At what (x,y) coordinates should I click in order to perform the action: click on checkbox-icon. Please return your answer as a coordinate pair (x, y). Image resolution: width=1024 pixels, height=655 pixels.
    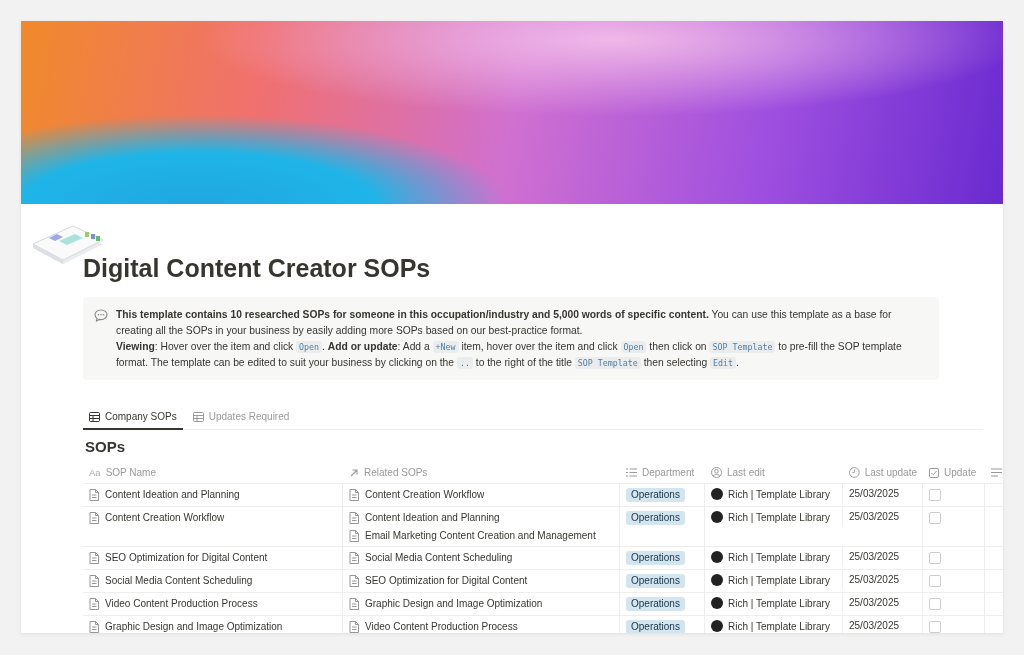
    Looking at the image, I should click on (934, 472).